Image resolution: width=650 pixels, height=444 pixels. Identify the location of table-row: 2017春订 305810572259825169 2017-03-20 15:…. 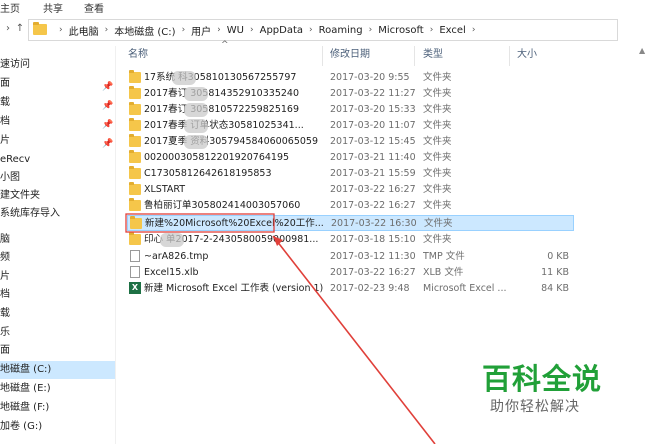
(350, 110).